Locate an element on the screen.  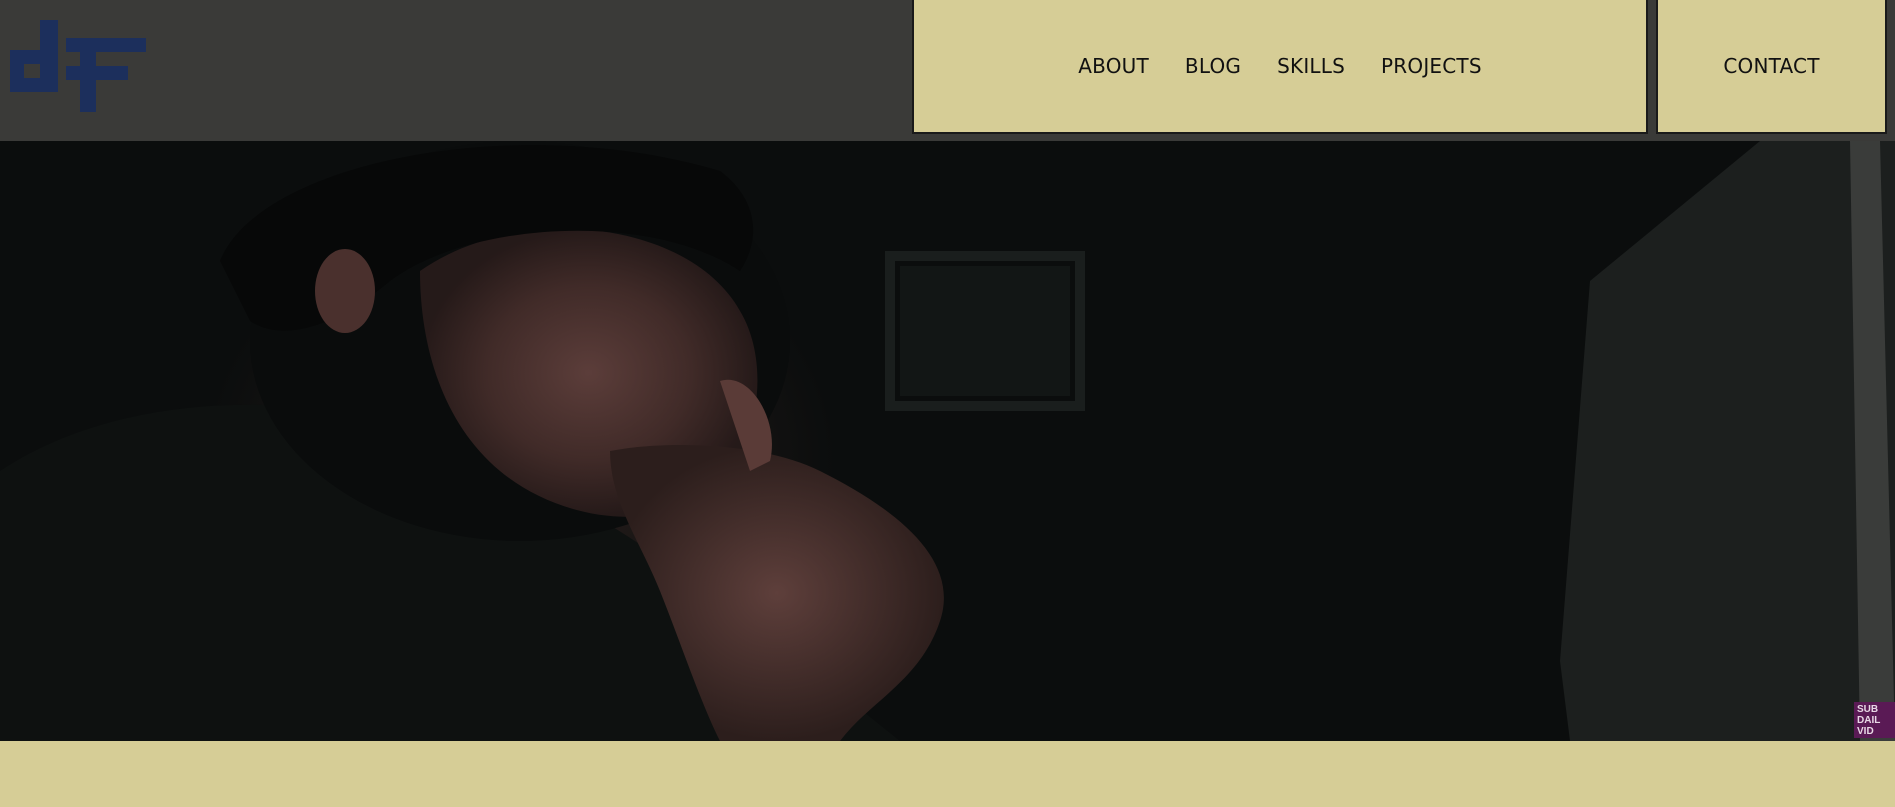
main-nav: ABOUT BLOG SKILLS PROJECTS is located at coordinates (1280, 67).